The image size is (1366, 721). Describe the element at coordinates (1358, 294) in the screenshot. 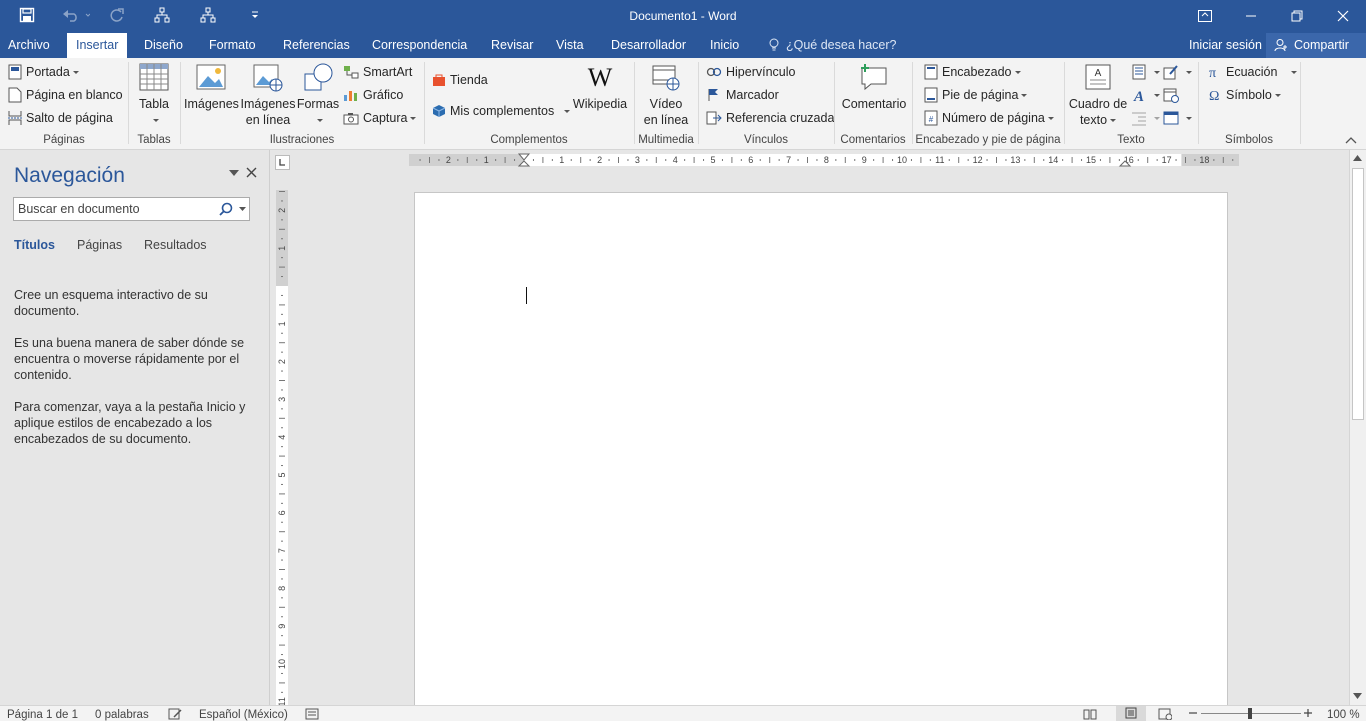

I see `scroll-thumb` at that location.